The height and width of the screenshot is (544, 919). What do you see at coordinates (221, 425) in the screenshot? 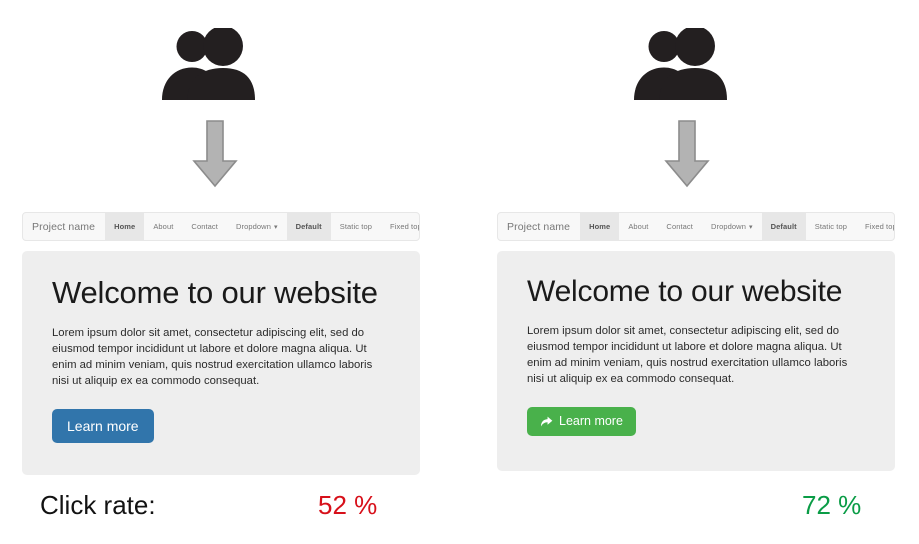
I see `cta-wrap-a: Learn more` at bounding box center [221, 425].